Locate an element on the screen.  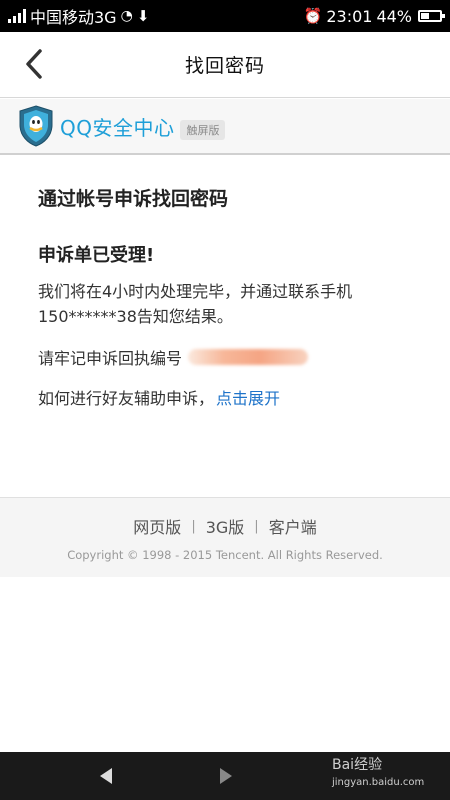
download-icon: ⬇ is located at coordinates (143, 16).